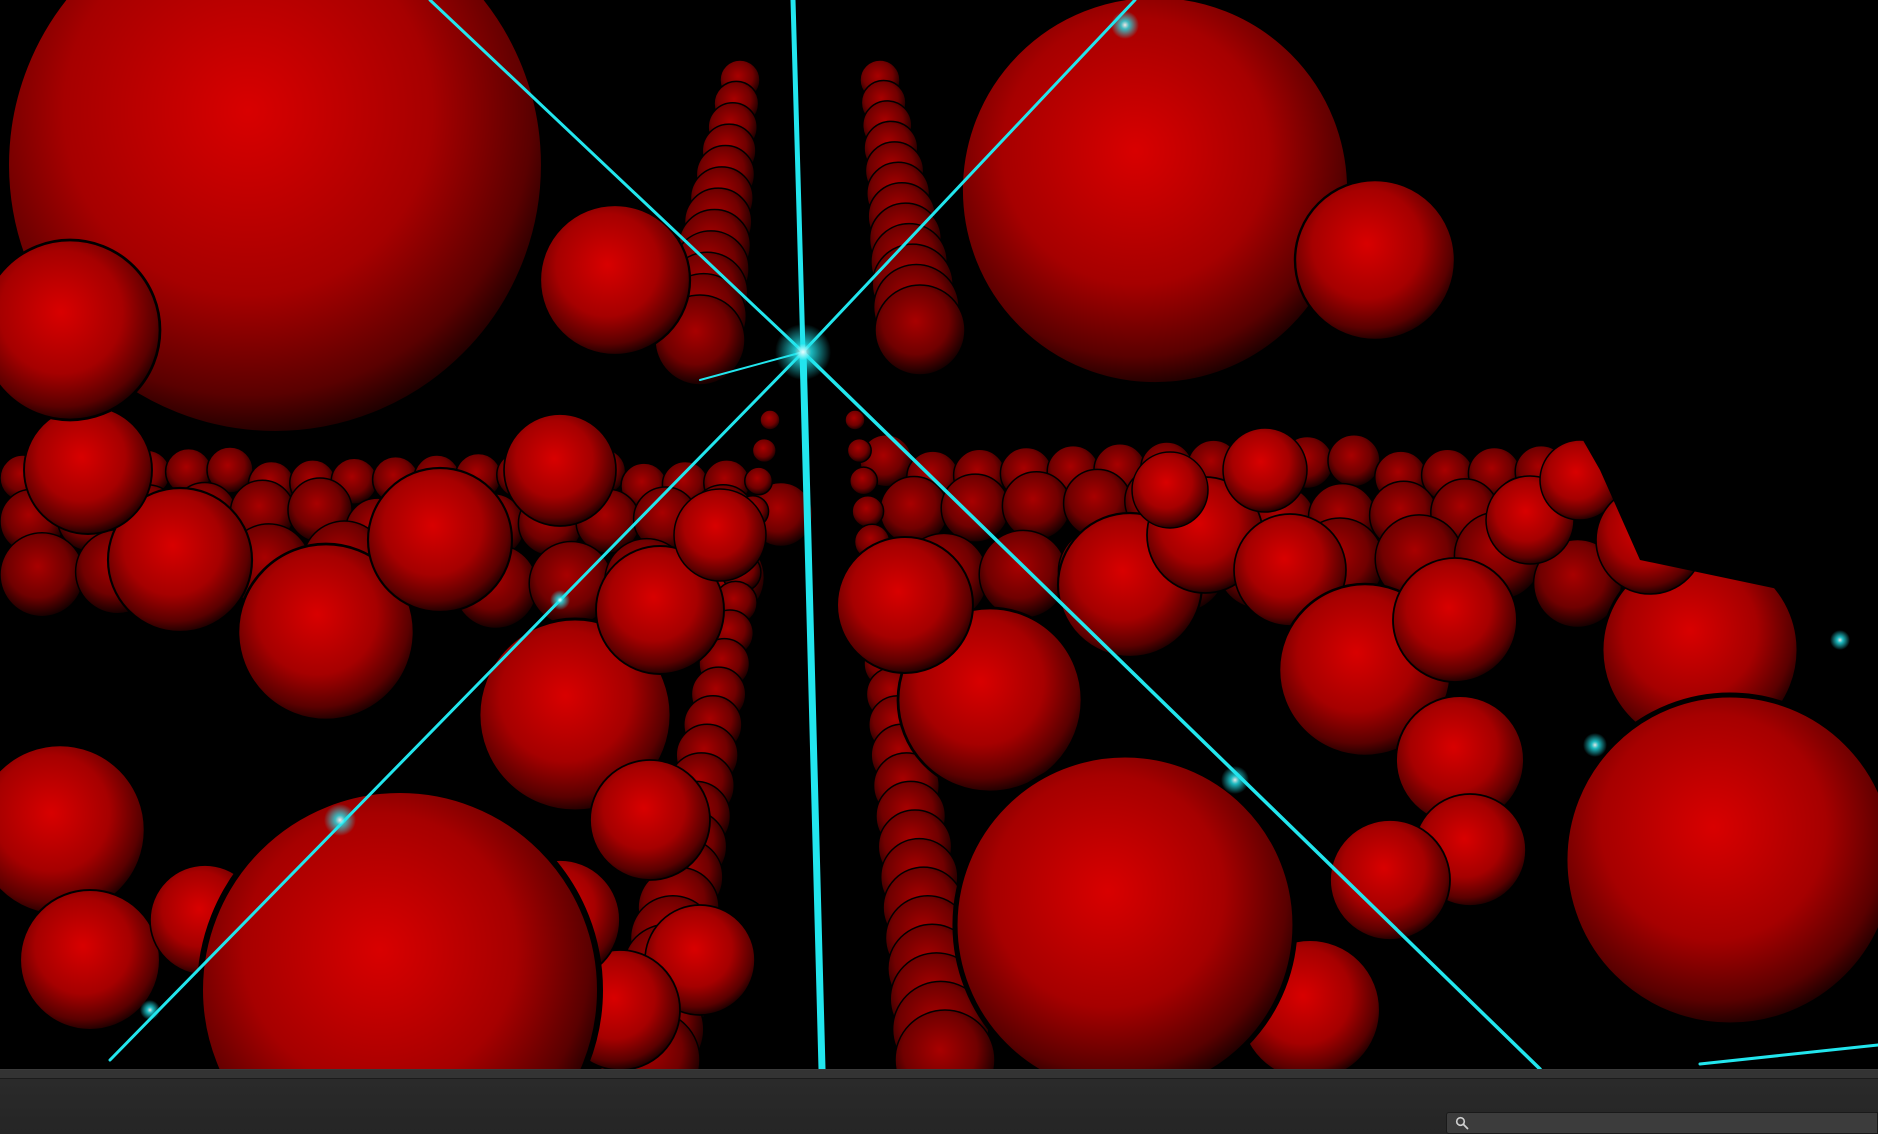  I want to click on search-input, so click(1675, 1123).